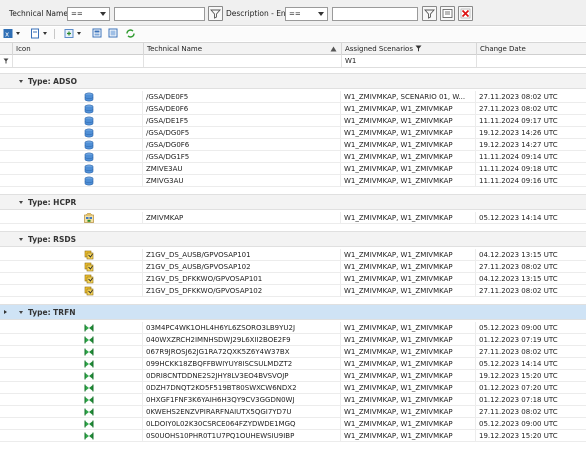 The width and height of the screenshot is (586, 455). What do you see at coordinates (77, 61) in the screenshot?
I see `filter-cell-icon` at bounding box center [77, 61].